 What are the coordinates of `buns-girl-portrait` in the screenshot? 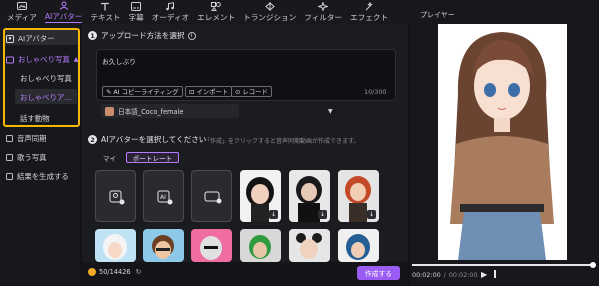 It's located at (309, 246).